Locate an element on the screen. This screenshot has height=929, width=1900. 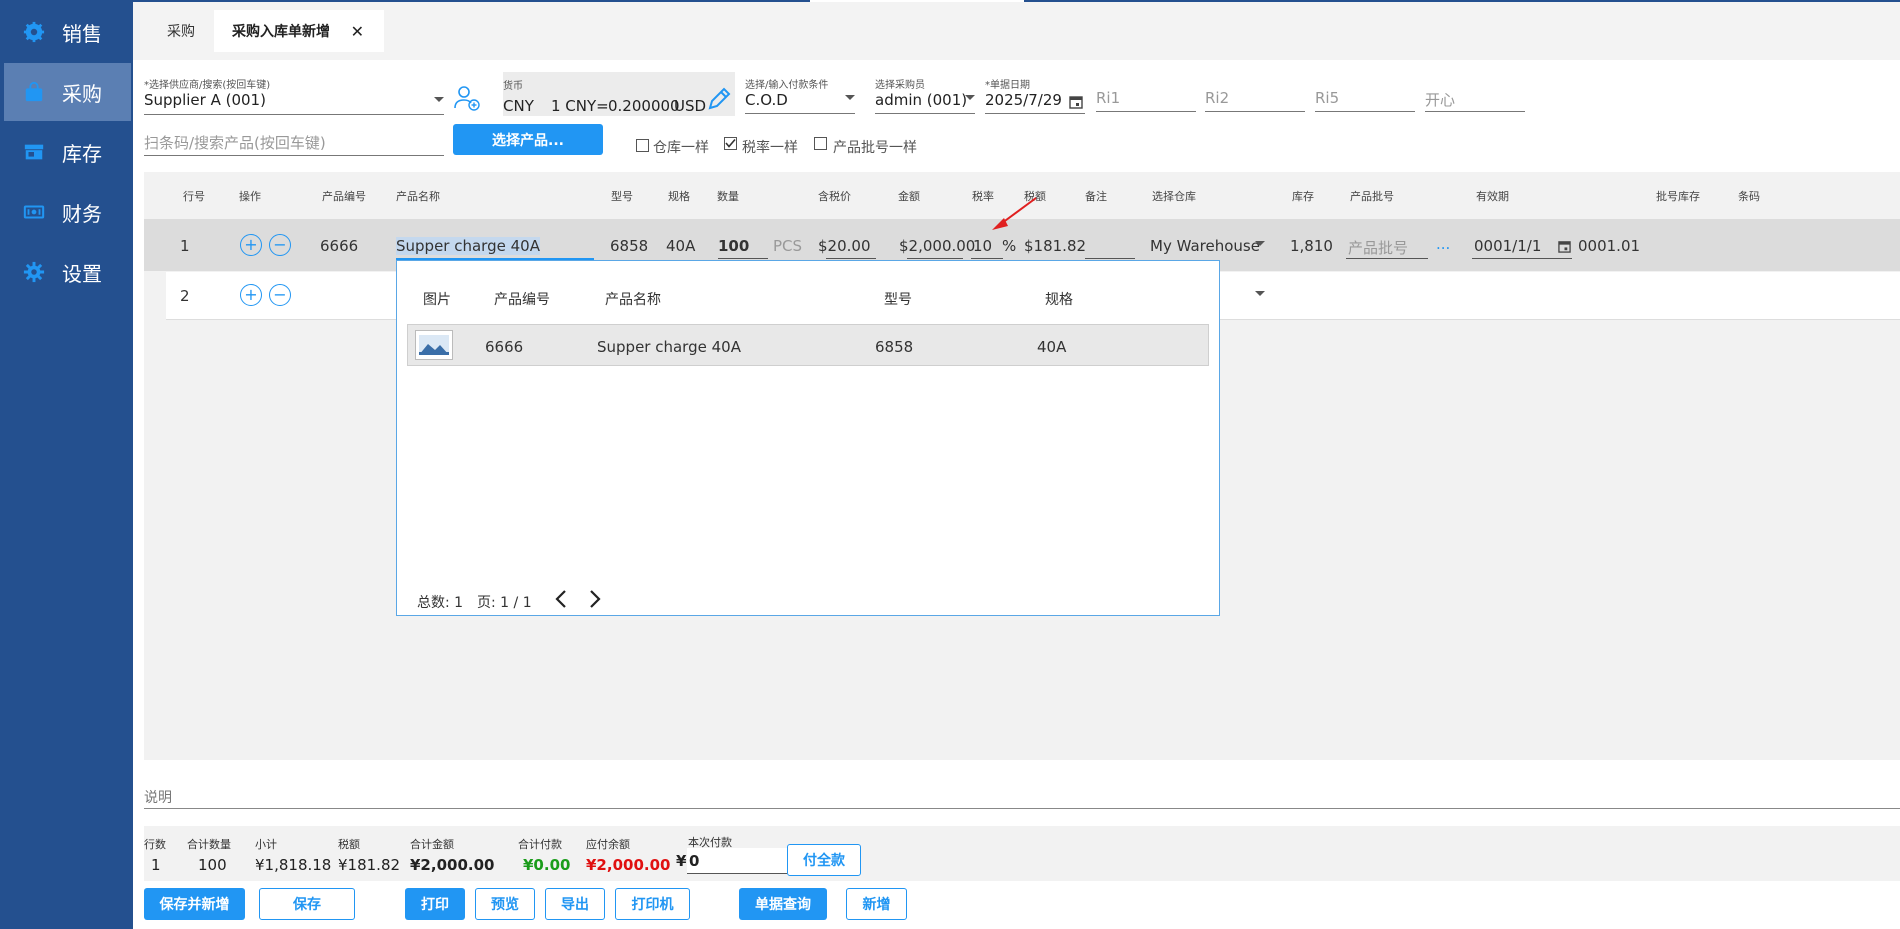
popup-col-header: 产品编号 is located at coordinates (522, 300).